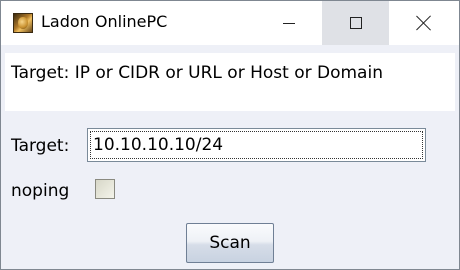 The image size is (460, 270). What do you see at coordinates (256, 145) in the screenshot?
I see `target-input: 10.10.10.10/24` at bounding box center [256, 145].